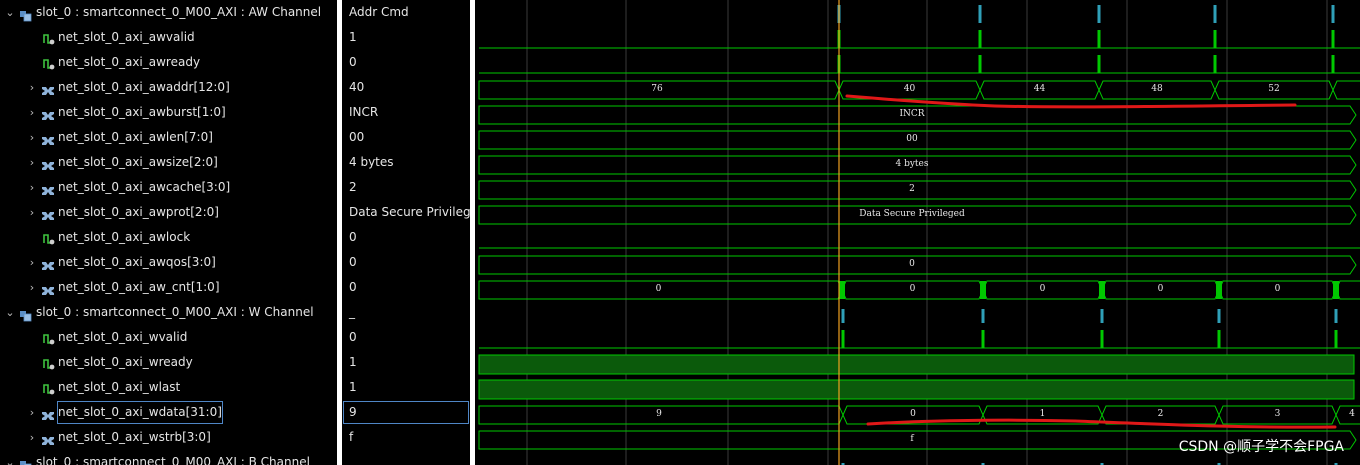 This screenshot has height=465, width=1360. Describe the element at coordinates (168, 237) in the screenshot. I see `signal-row: net_slot_0_axi_awlock` at that location.